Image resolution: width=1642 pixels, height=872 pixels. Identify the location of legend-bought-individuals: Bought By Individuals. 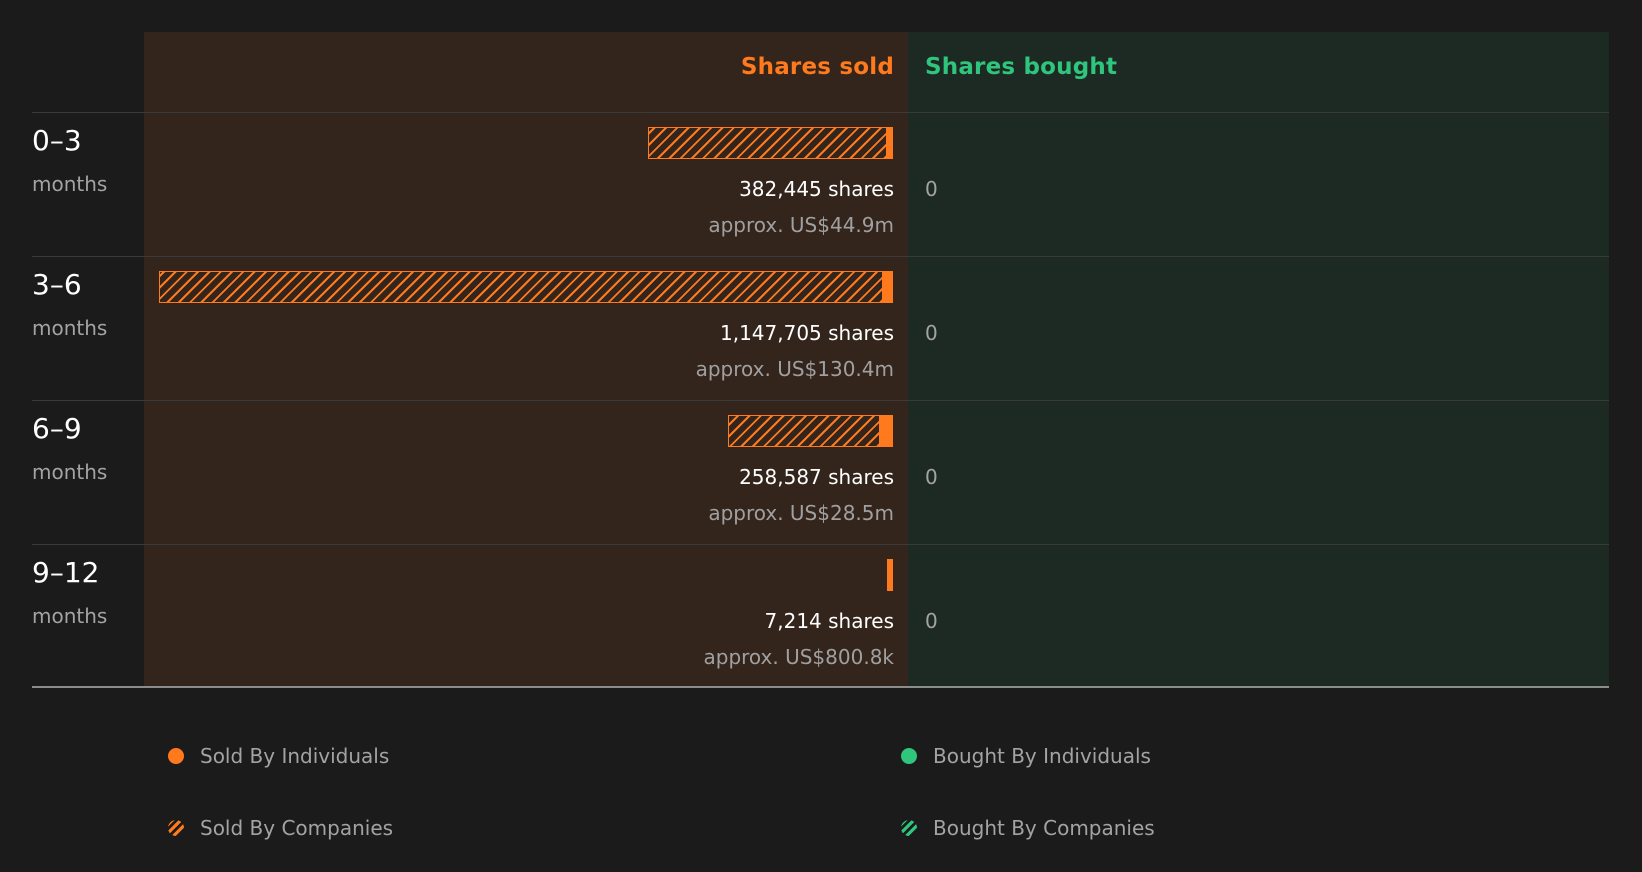
(1026, 756).